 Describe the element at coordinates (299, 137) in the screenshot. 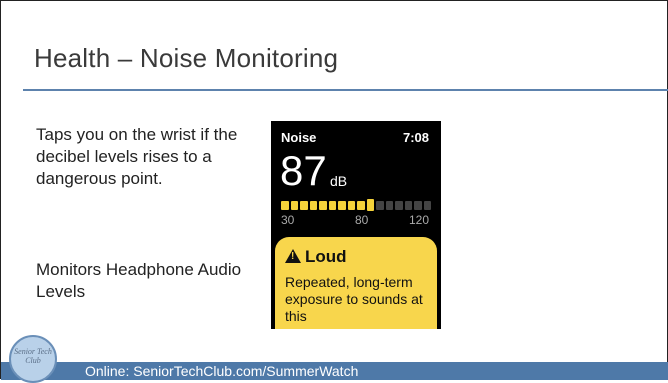

I see `watch-app-name: Noise` at that location.